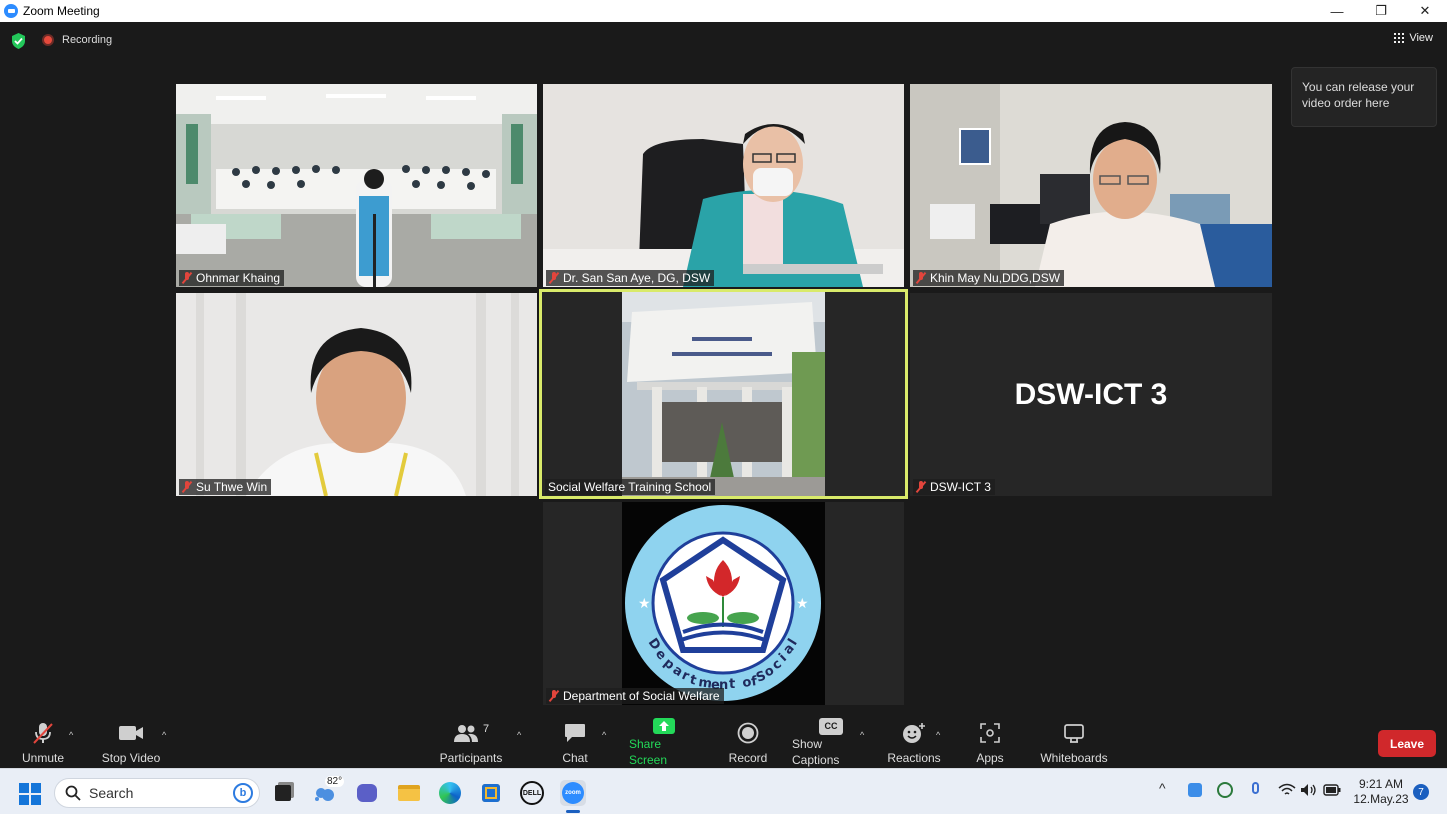 The width and height of the screenshot is (1447, 814). I want to click on video-tile-dr-san-san-aye: Dr. San San Aye, DG, DSW, so click(723, 185).